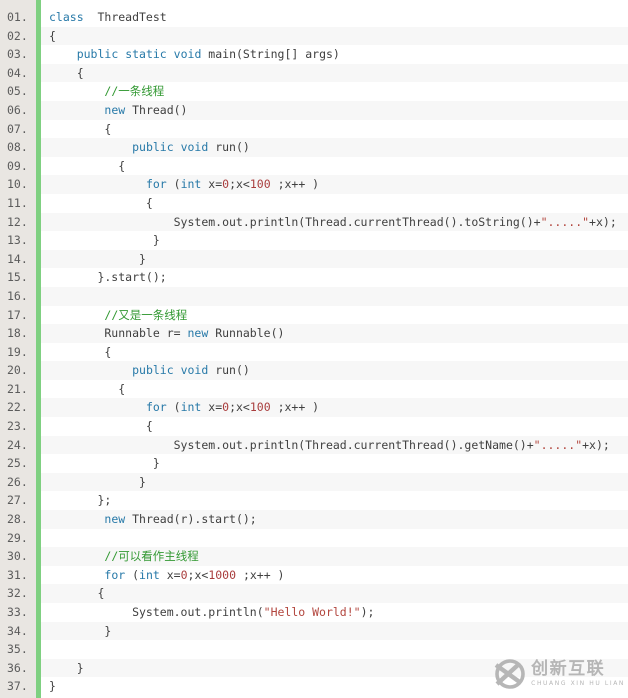  What do you see at coordinates (314, 296) in the screenshot?
I see `code-line: 16.` at bounding box center [314, 296].